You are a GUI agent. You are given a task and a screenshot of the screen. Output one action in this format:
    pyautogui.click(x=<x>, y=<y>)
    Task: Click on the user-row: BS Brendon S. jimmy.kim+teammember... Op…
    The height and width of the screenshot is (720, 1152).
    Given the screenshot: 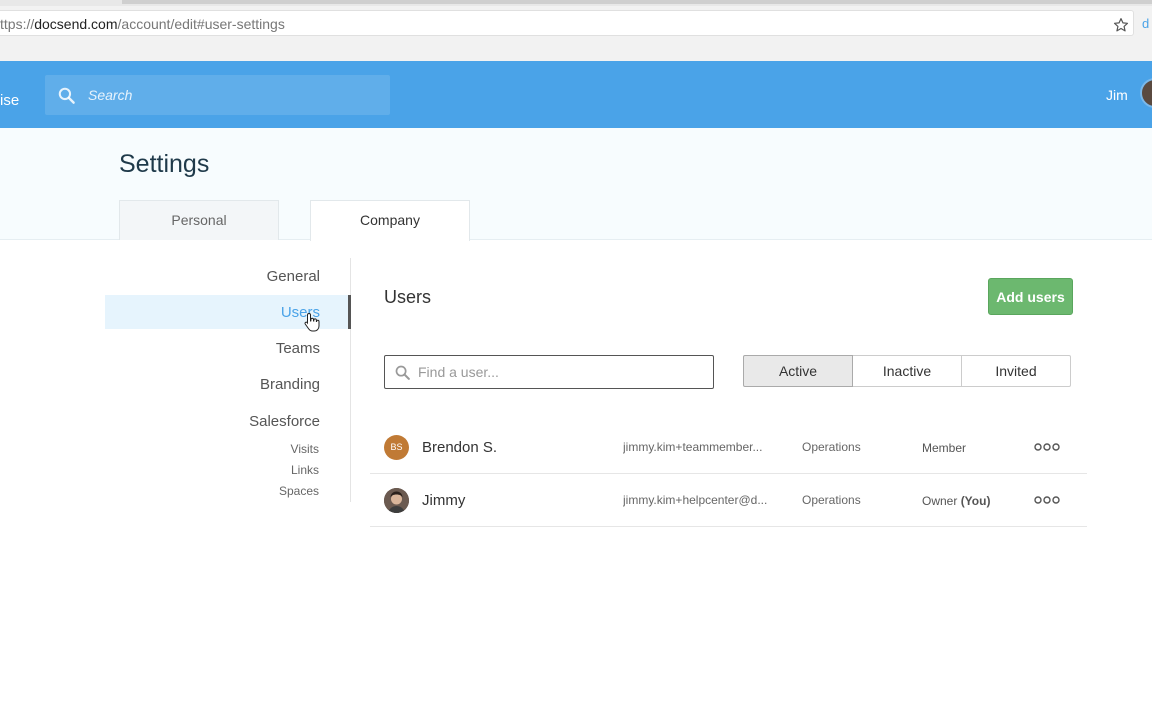 What is the action you would take?
    pyautogui.click(x=728, y=447)
    